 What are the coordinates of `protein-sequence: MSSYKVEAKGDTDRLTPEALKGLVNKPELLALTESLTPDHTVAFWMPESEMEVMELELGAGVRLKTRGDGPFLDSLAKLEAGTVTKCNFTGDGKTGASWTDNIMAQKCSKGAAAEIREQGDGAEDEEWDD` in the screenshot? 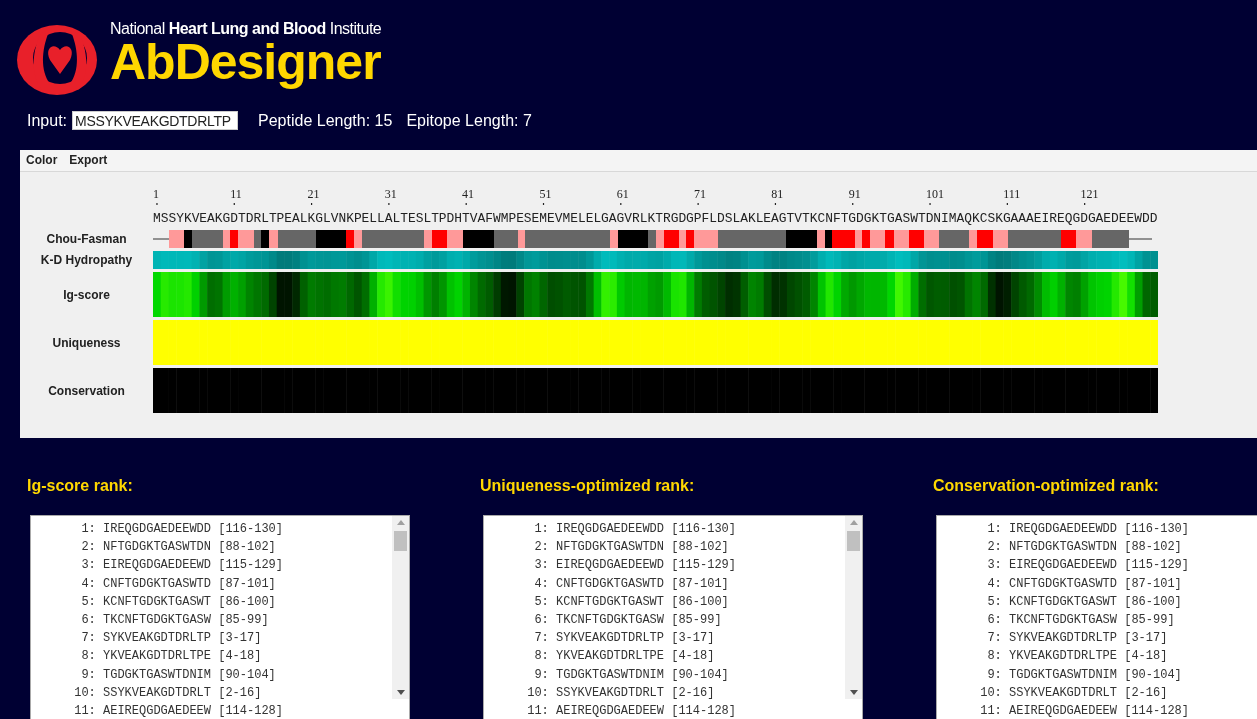 It's located at (655, 219).